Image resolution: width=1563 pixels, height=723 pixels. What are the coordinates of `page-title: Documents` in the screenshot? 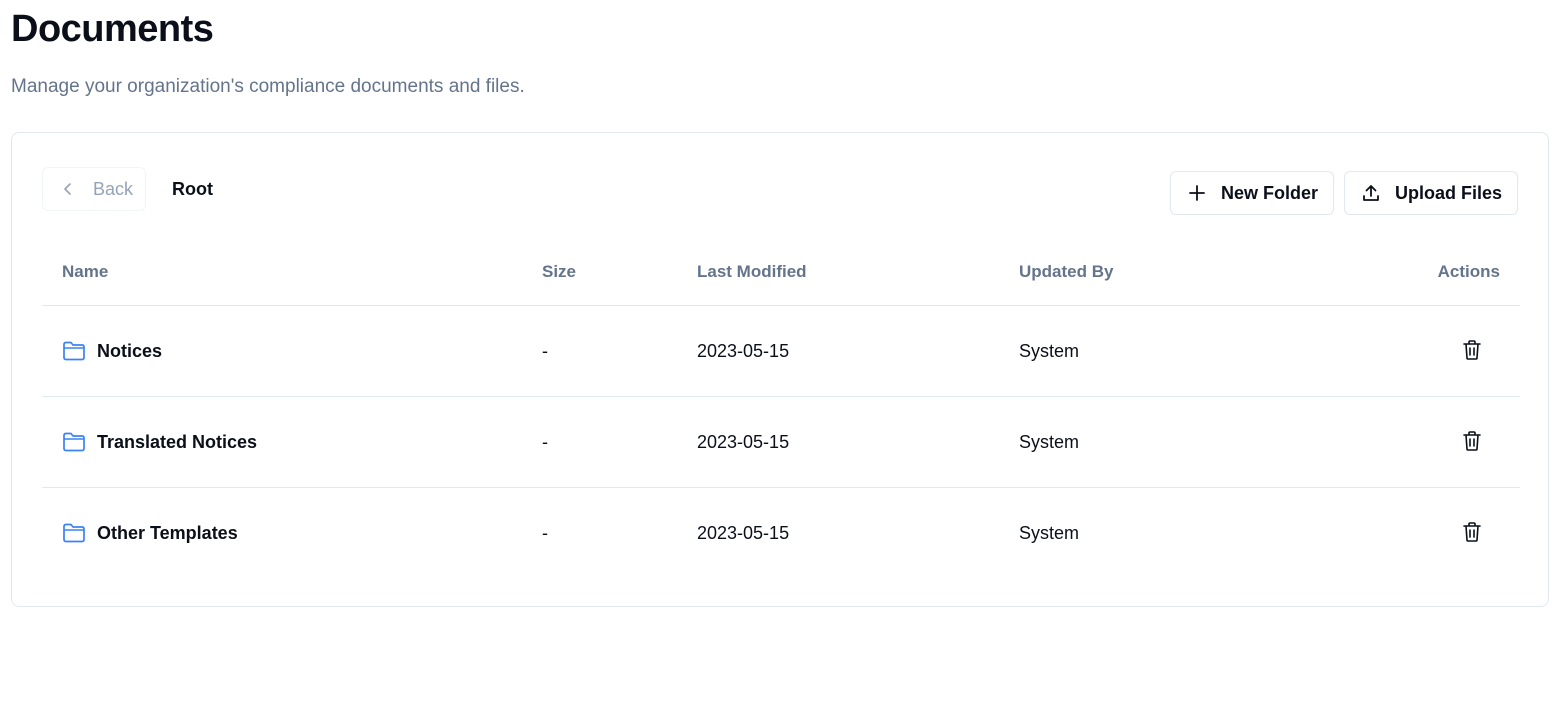 It's located at (112, 29).